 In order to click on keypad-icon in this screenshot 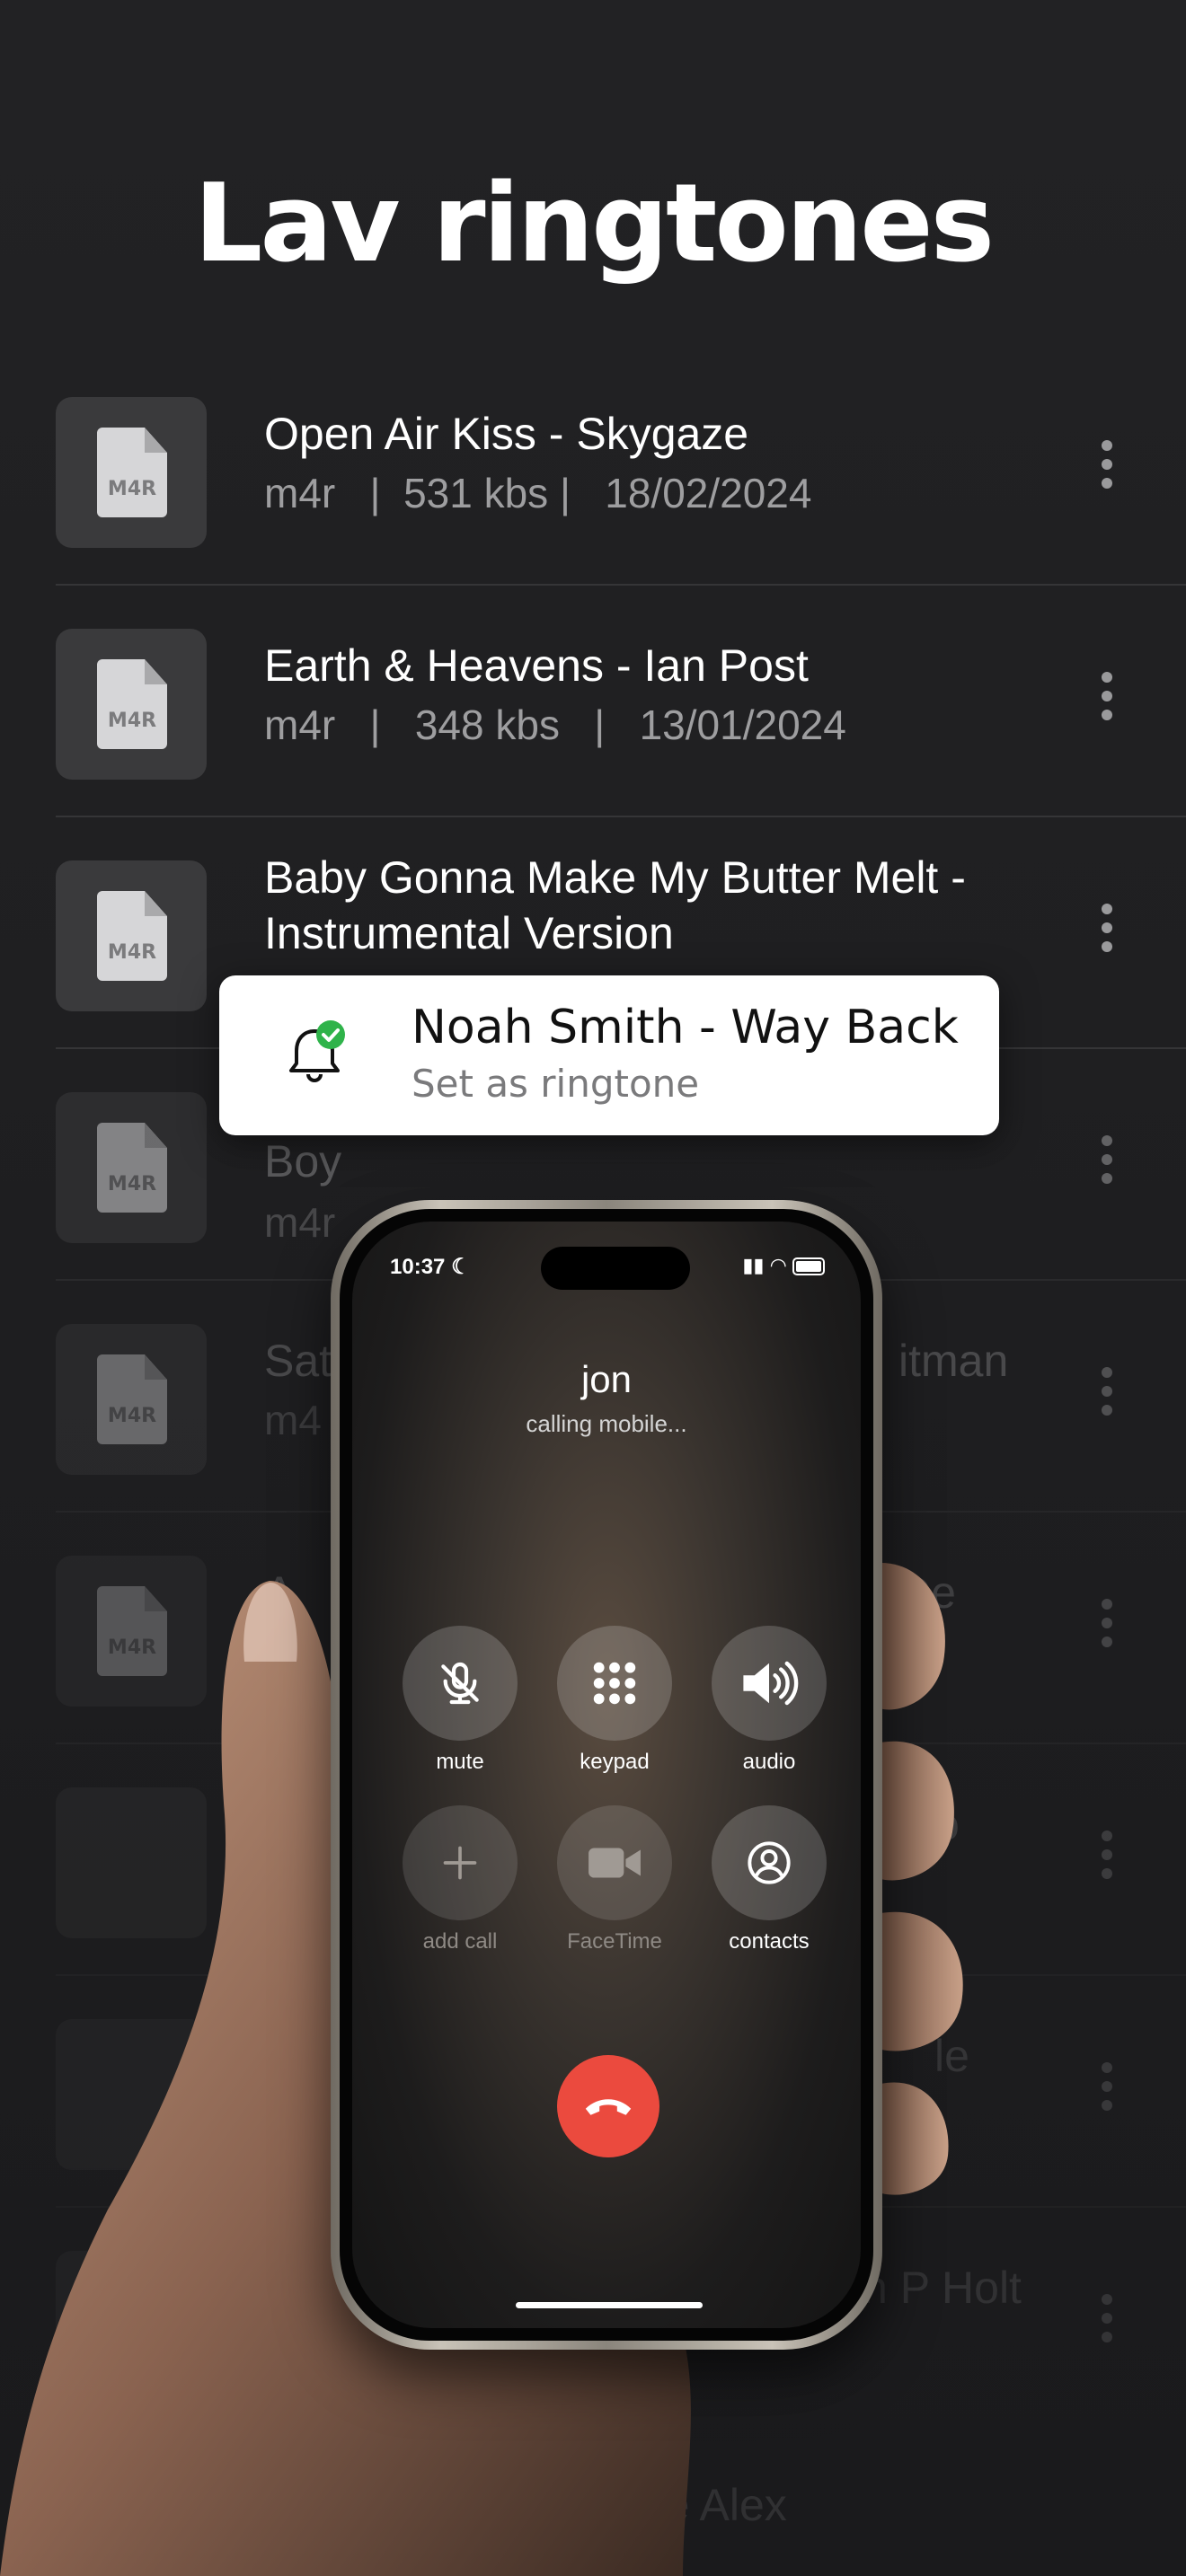, I will do `click(614, 1683)`.